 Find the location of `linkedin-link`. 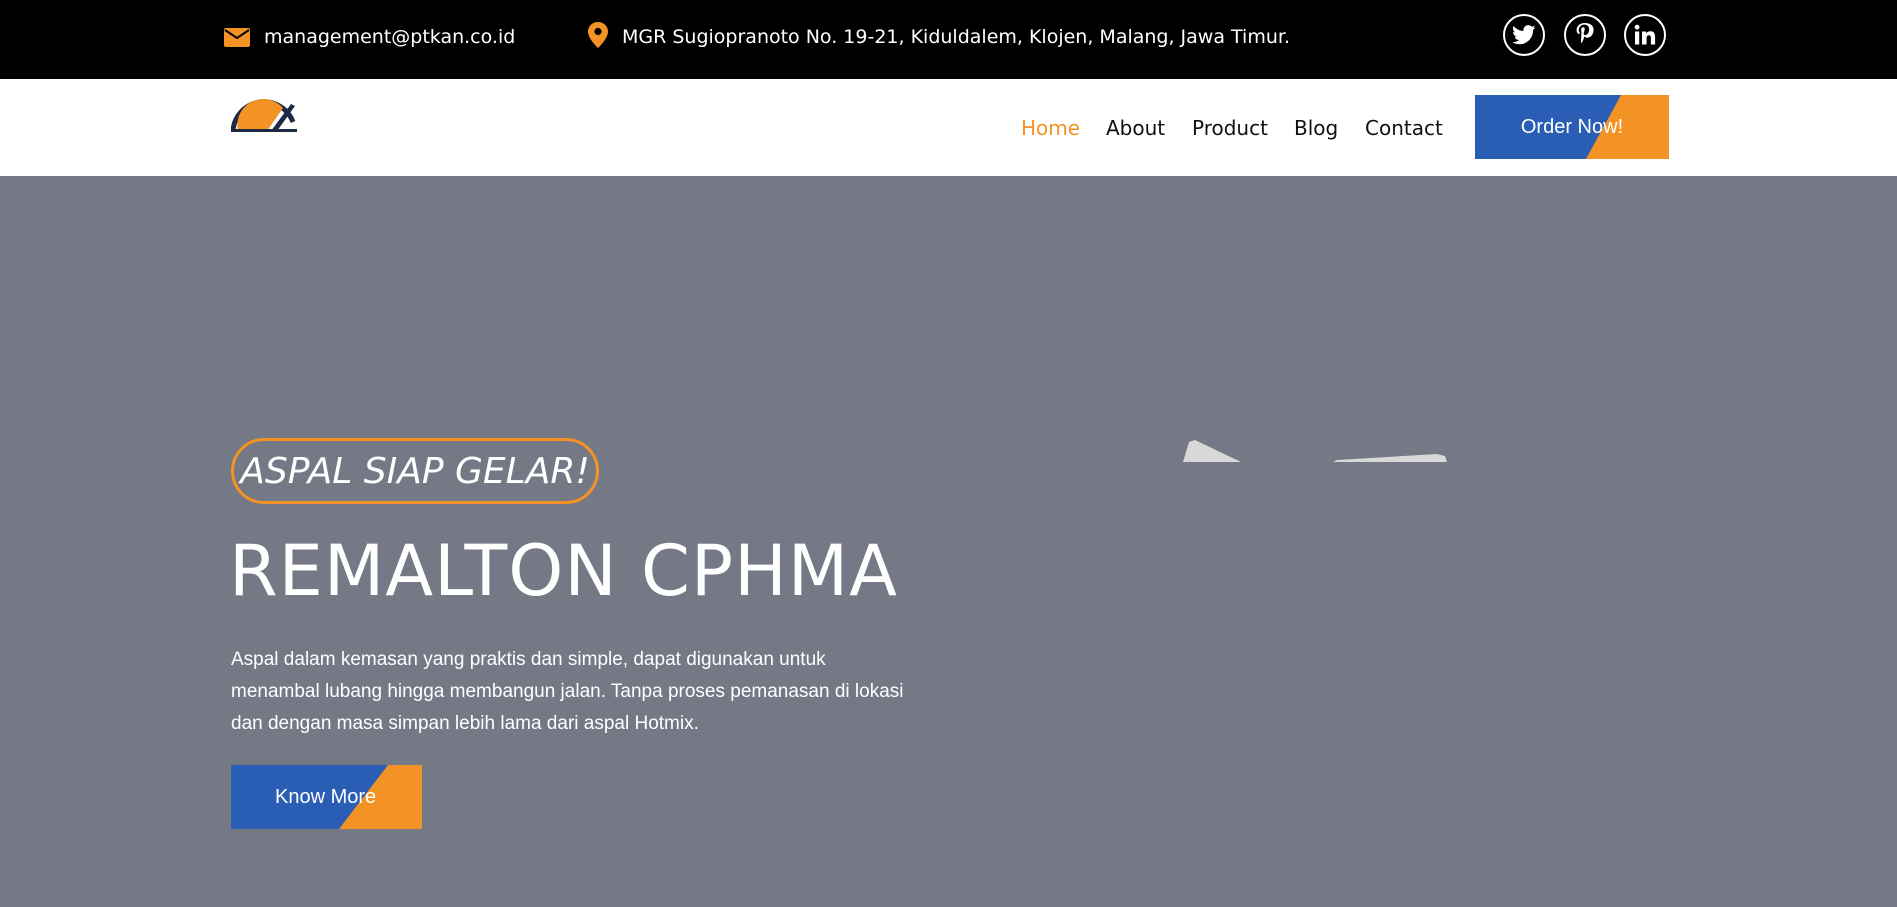

linkedin-link is located at coordinates (1645, 35).